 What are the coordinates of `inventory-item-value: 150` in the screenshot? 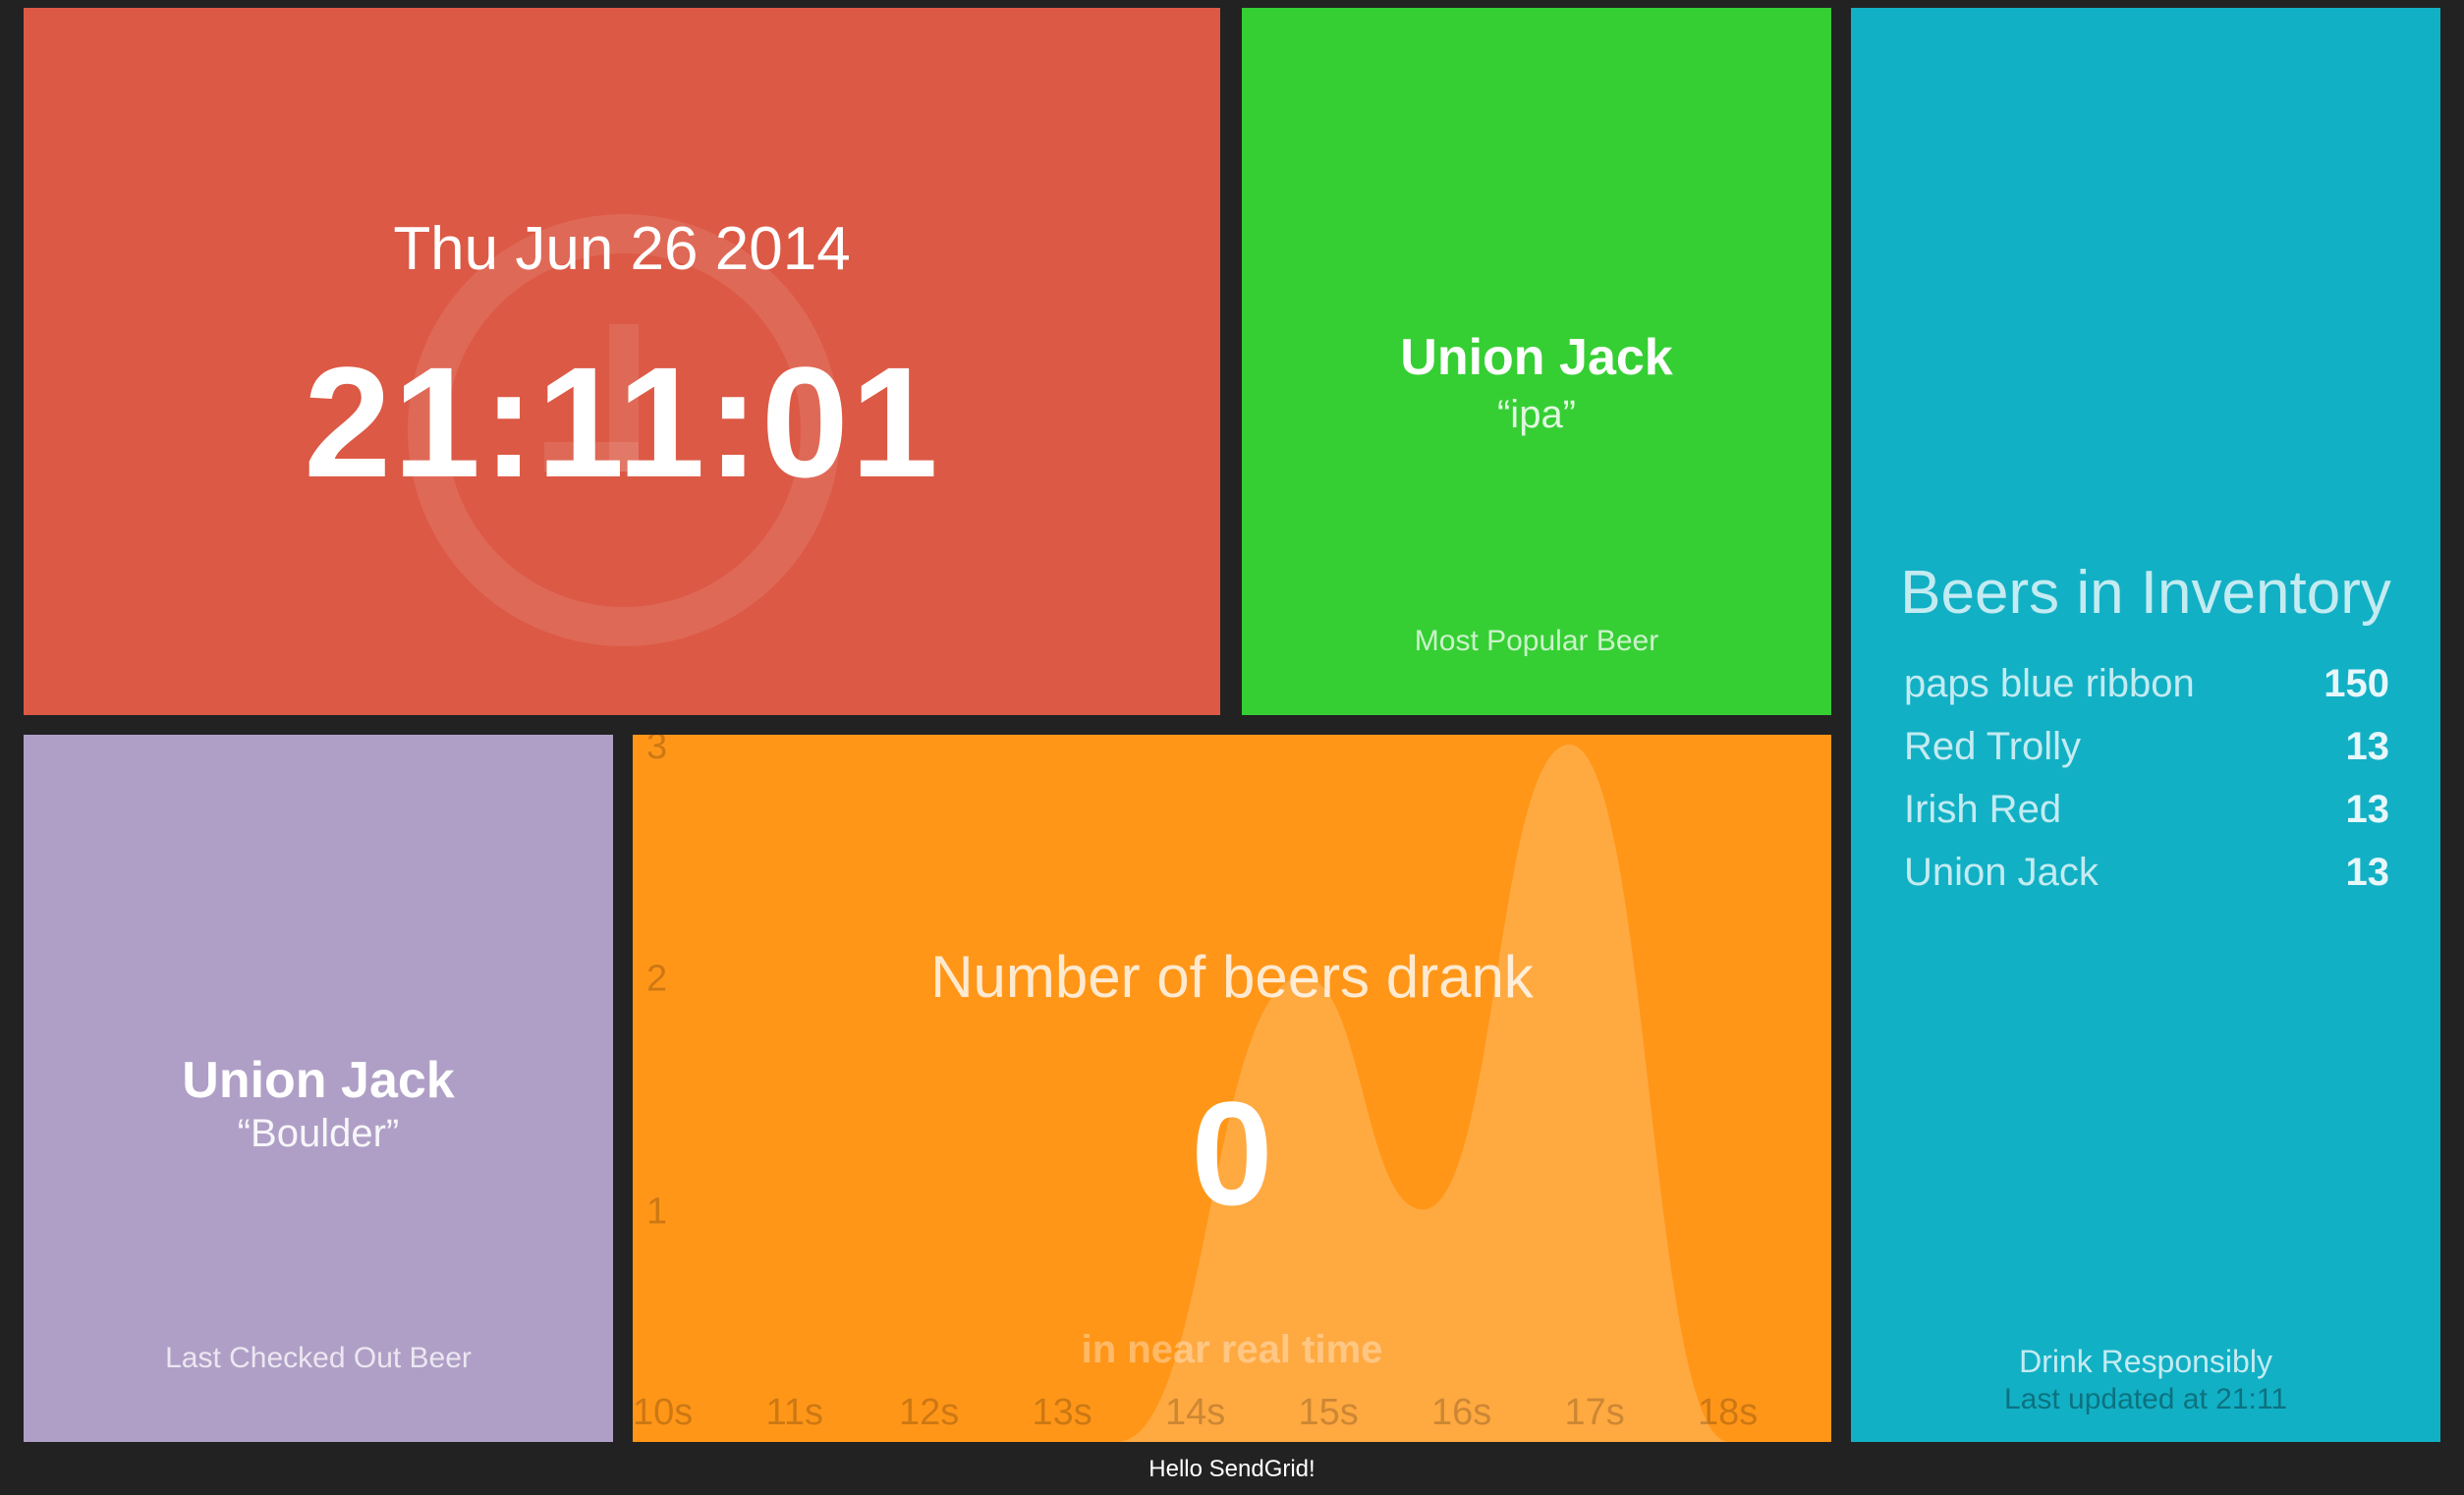 It's located at (2356, 683).